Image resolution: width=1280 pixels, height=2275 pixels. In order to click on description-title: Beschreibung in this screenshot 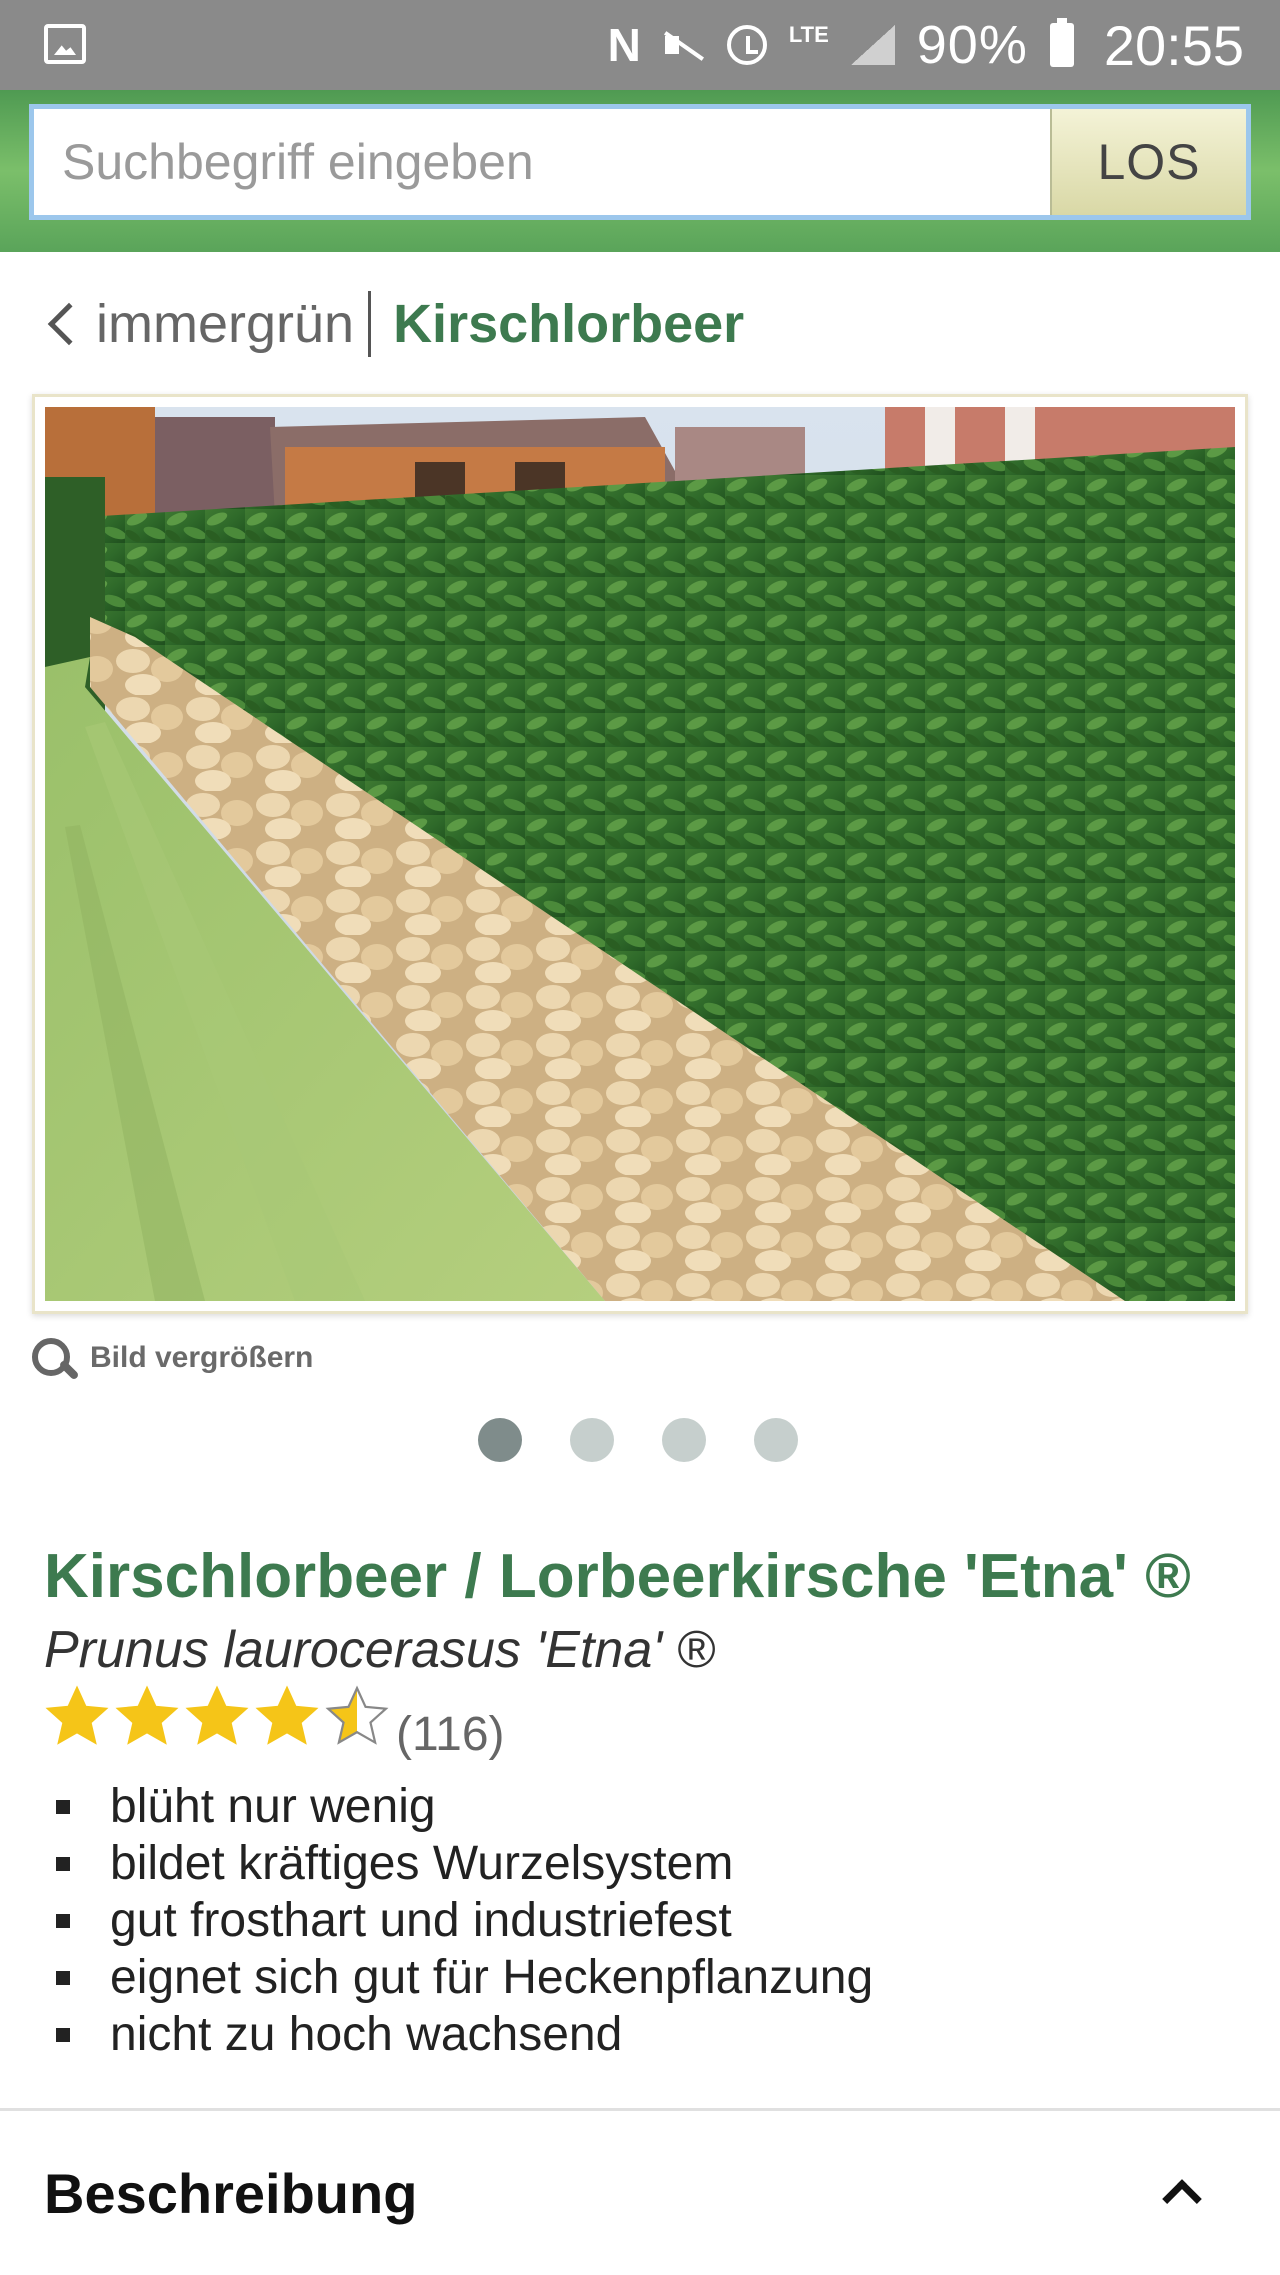, I will do `click(231, 2193)`.